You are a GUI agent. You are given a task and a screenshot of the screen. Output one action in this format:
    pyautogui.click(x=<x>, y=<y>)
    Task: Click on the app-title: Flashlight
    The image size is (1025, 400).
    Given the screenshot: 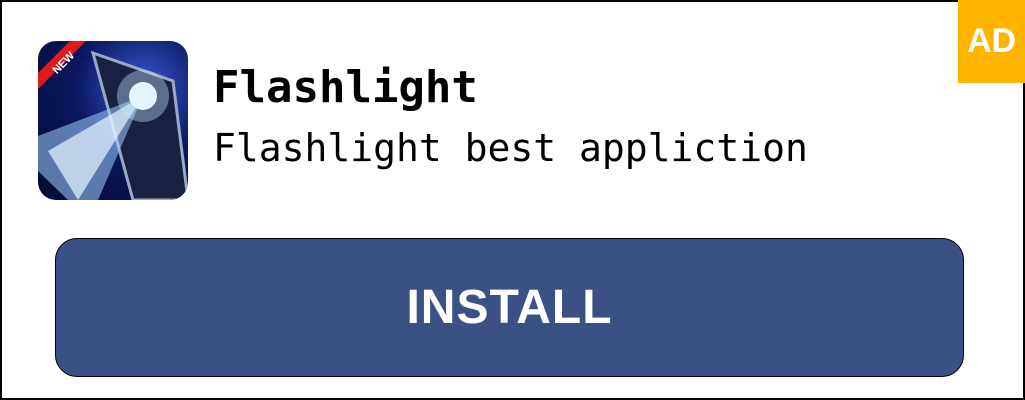 What is the action you would take?
    pyautogui.click(x=345, y=87)
    